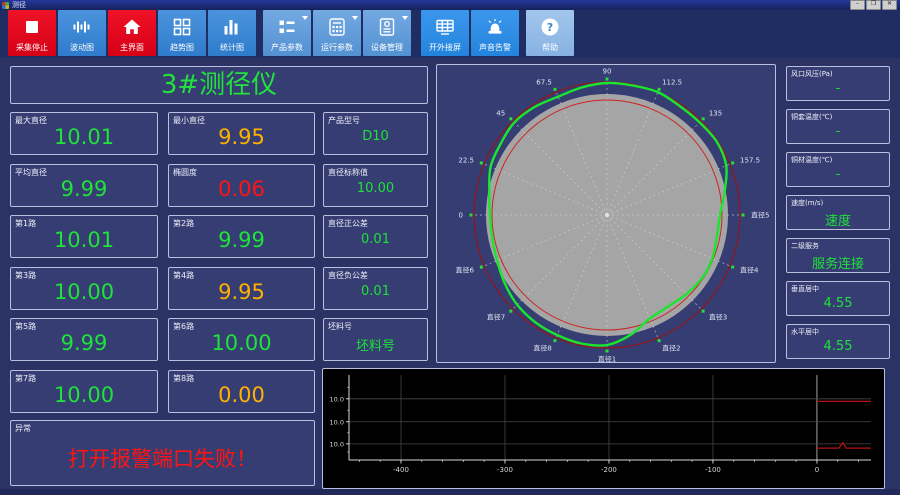 This screenshot has width=900, height=495. Describe the element at coordinates (837, 264) in the screenshot. I see `field-value: 服务连接` at that location.